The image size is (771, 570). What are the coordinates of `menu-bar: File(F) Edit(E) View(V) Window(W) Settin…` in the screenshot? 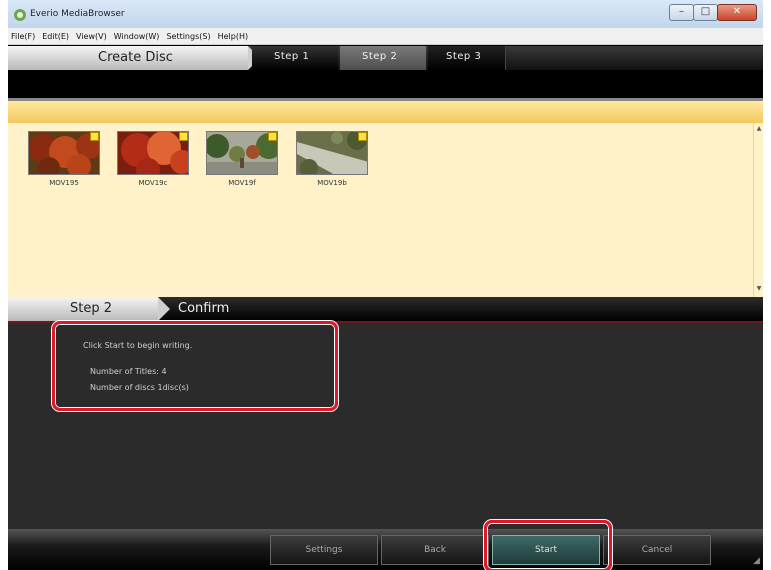 It's located at (385, 36).